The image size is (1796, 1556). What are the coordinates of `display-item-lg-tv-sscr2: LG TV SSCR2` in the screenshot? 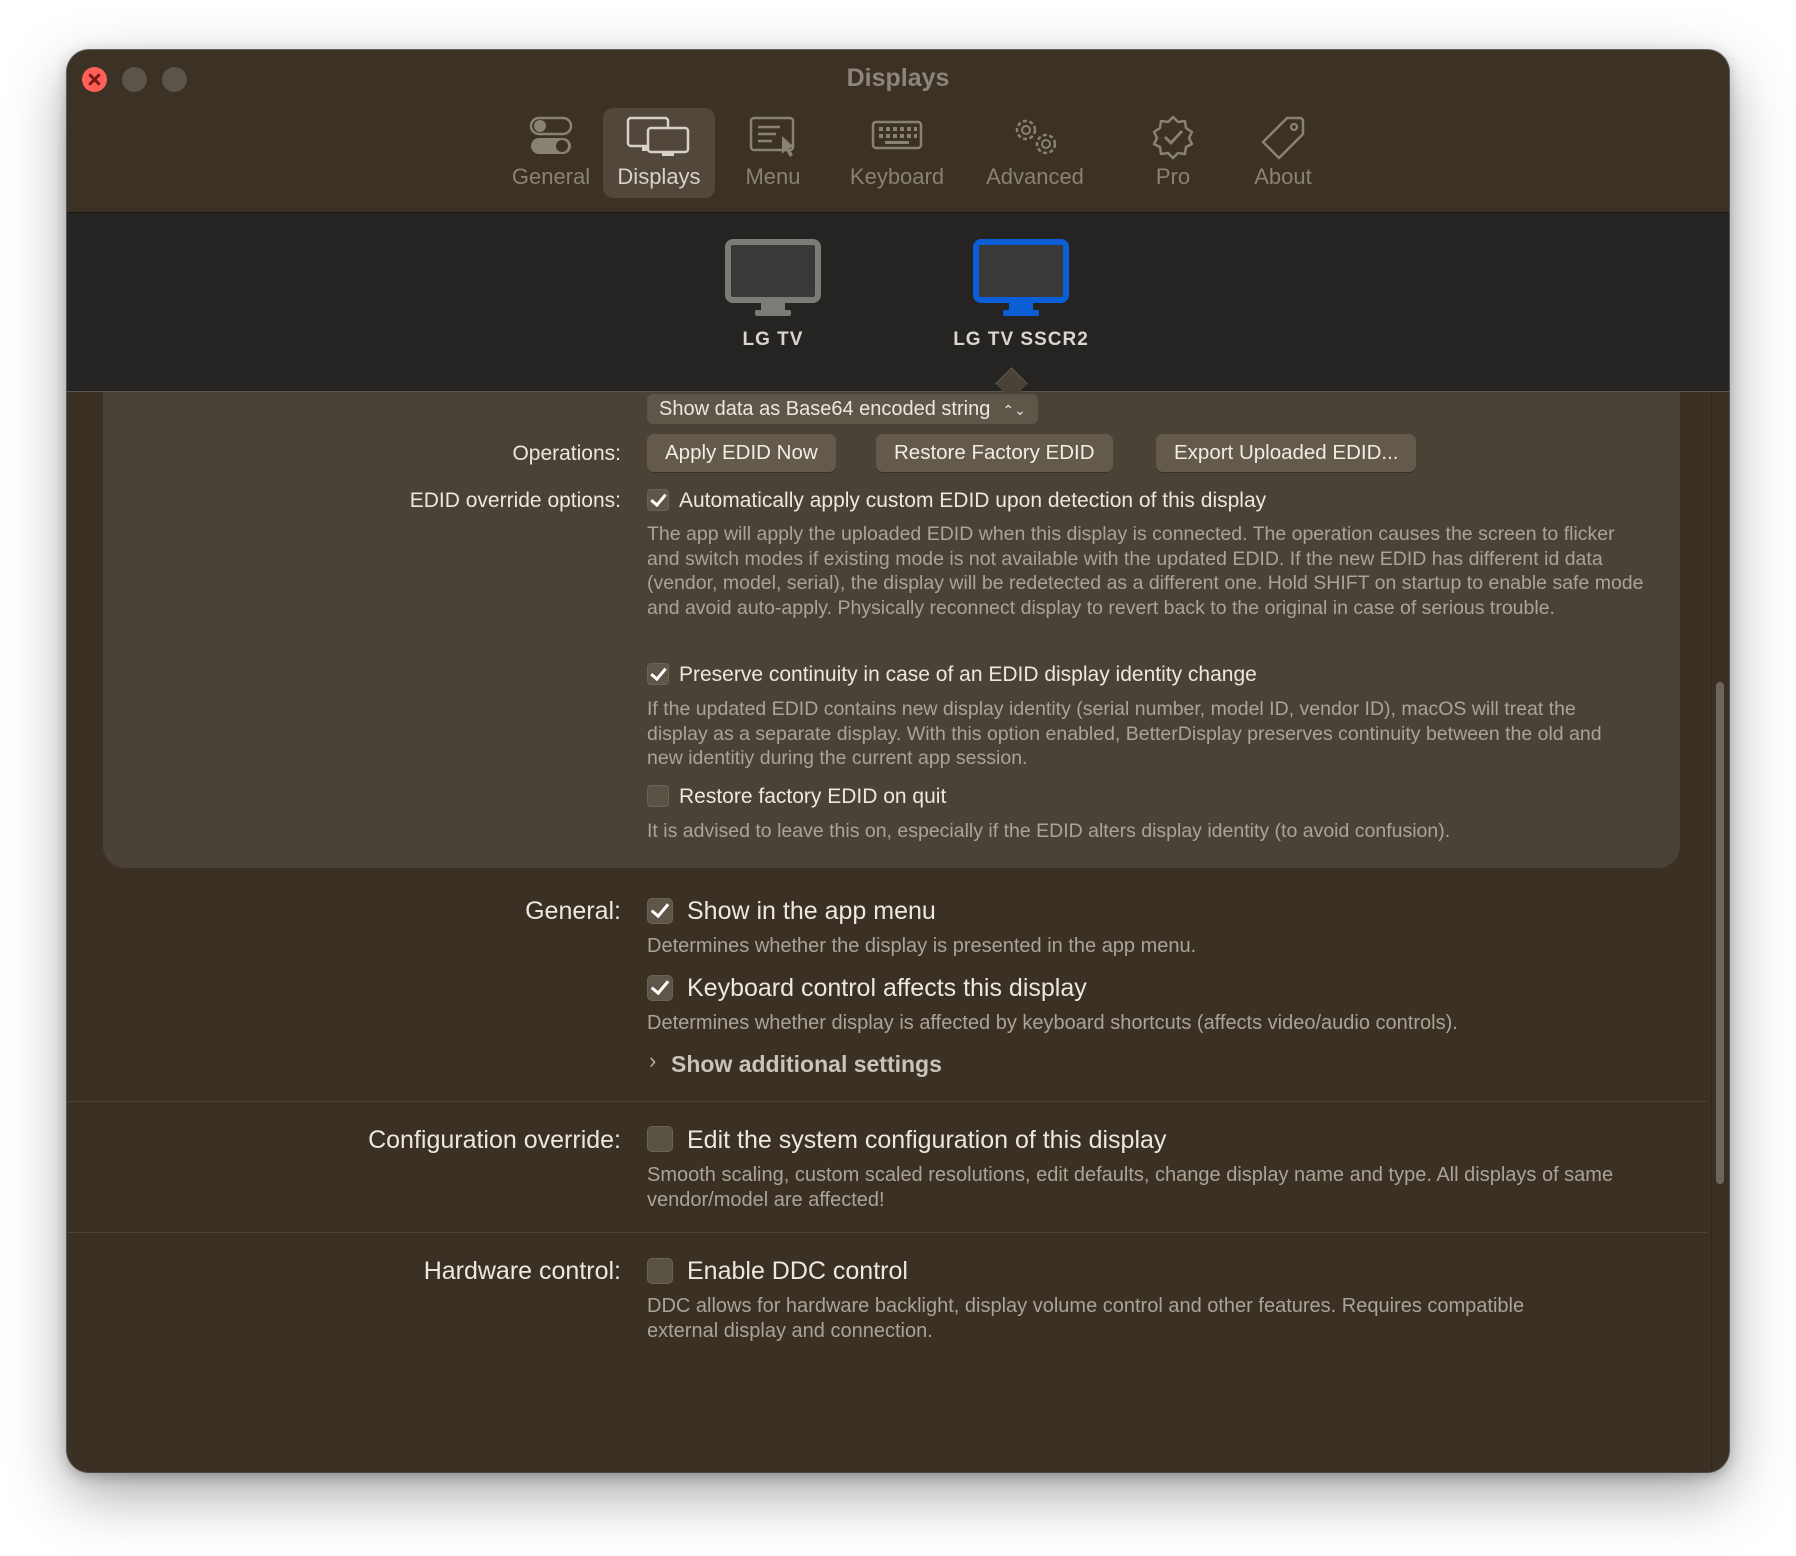 It's located at (1021, 295).